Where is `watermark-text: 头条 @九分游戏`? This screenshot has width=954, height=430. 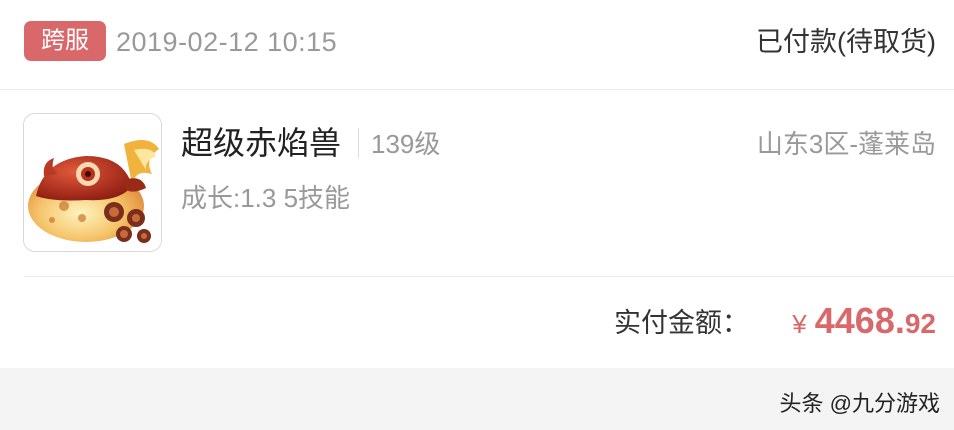
watermark-text: 头条 @九分游戏 is located at coordinates (859, 403).